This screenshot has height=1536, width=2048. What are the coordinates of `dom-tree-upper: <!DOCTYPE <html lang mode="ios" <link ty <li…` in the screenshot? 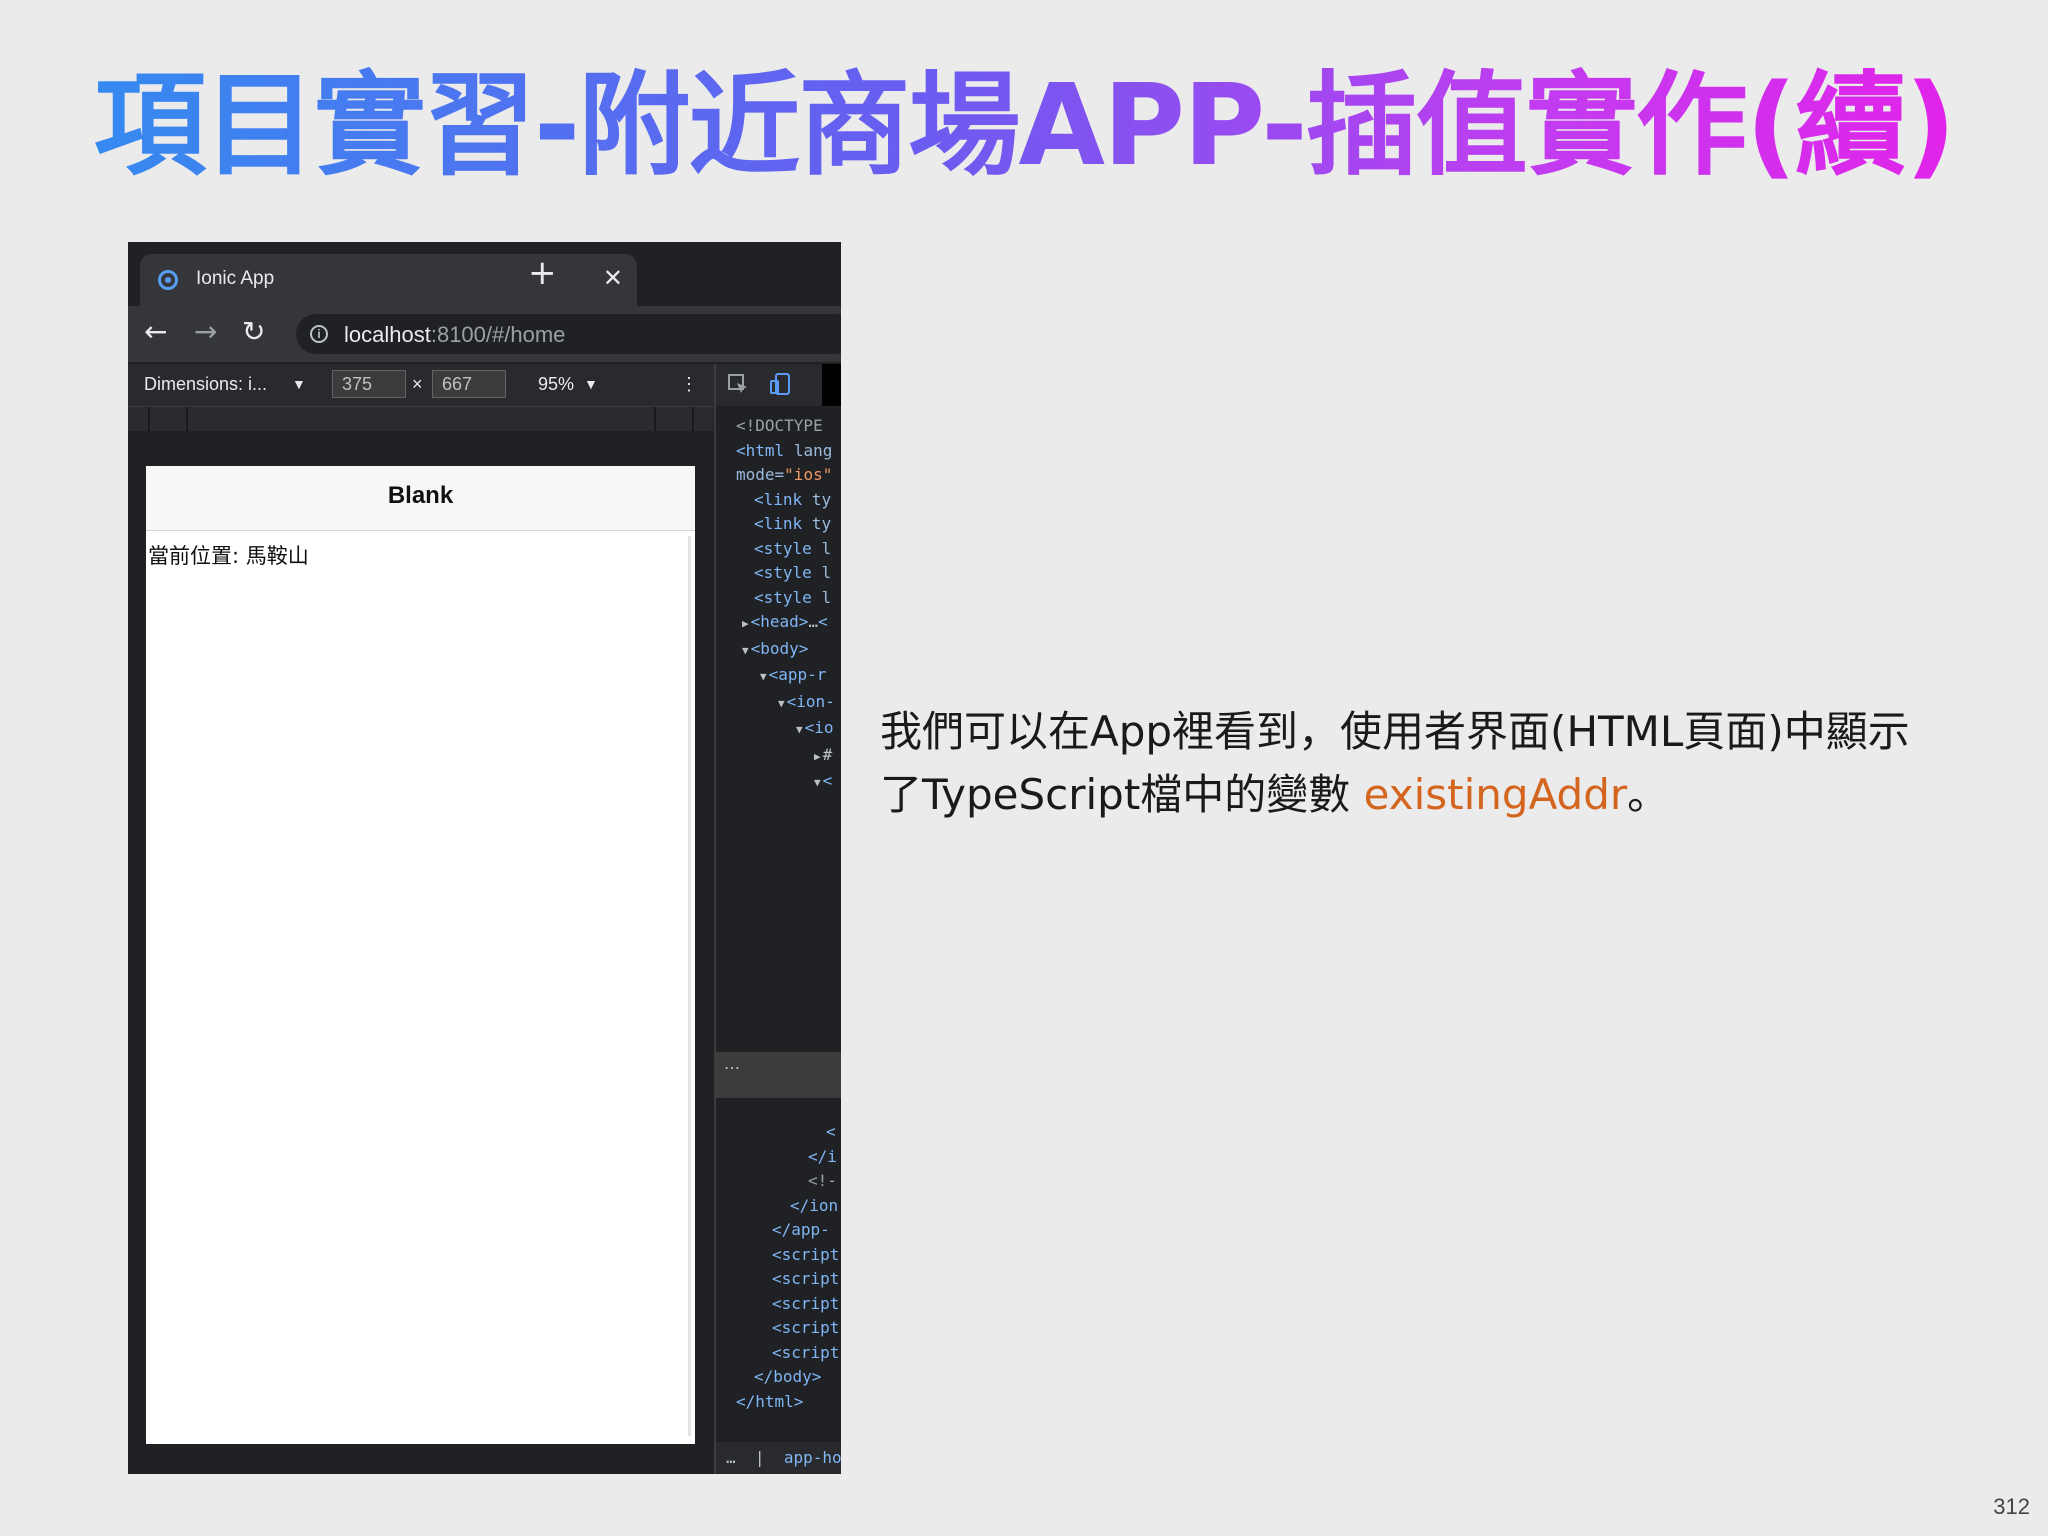 It's located at (775, 605).